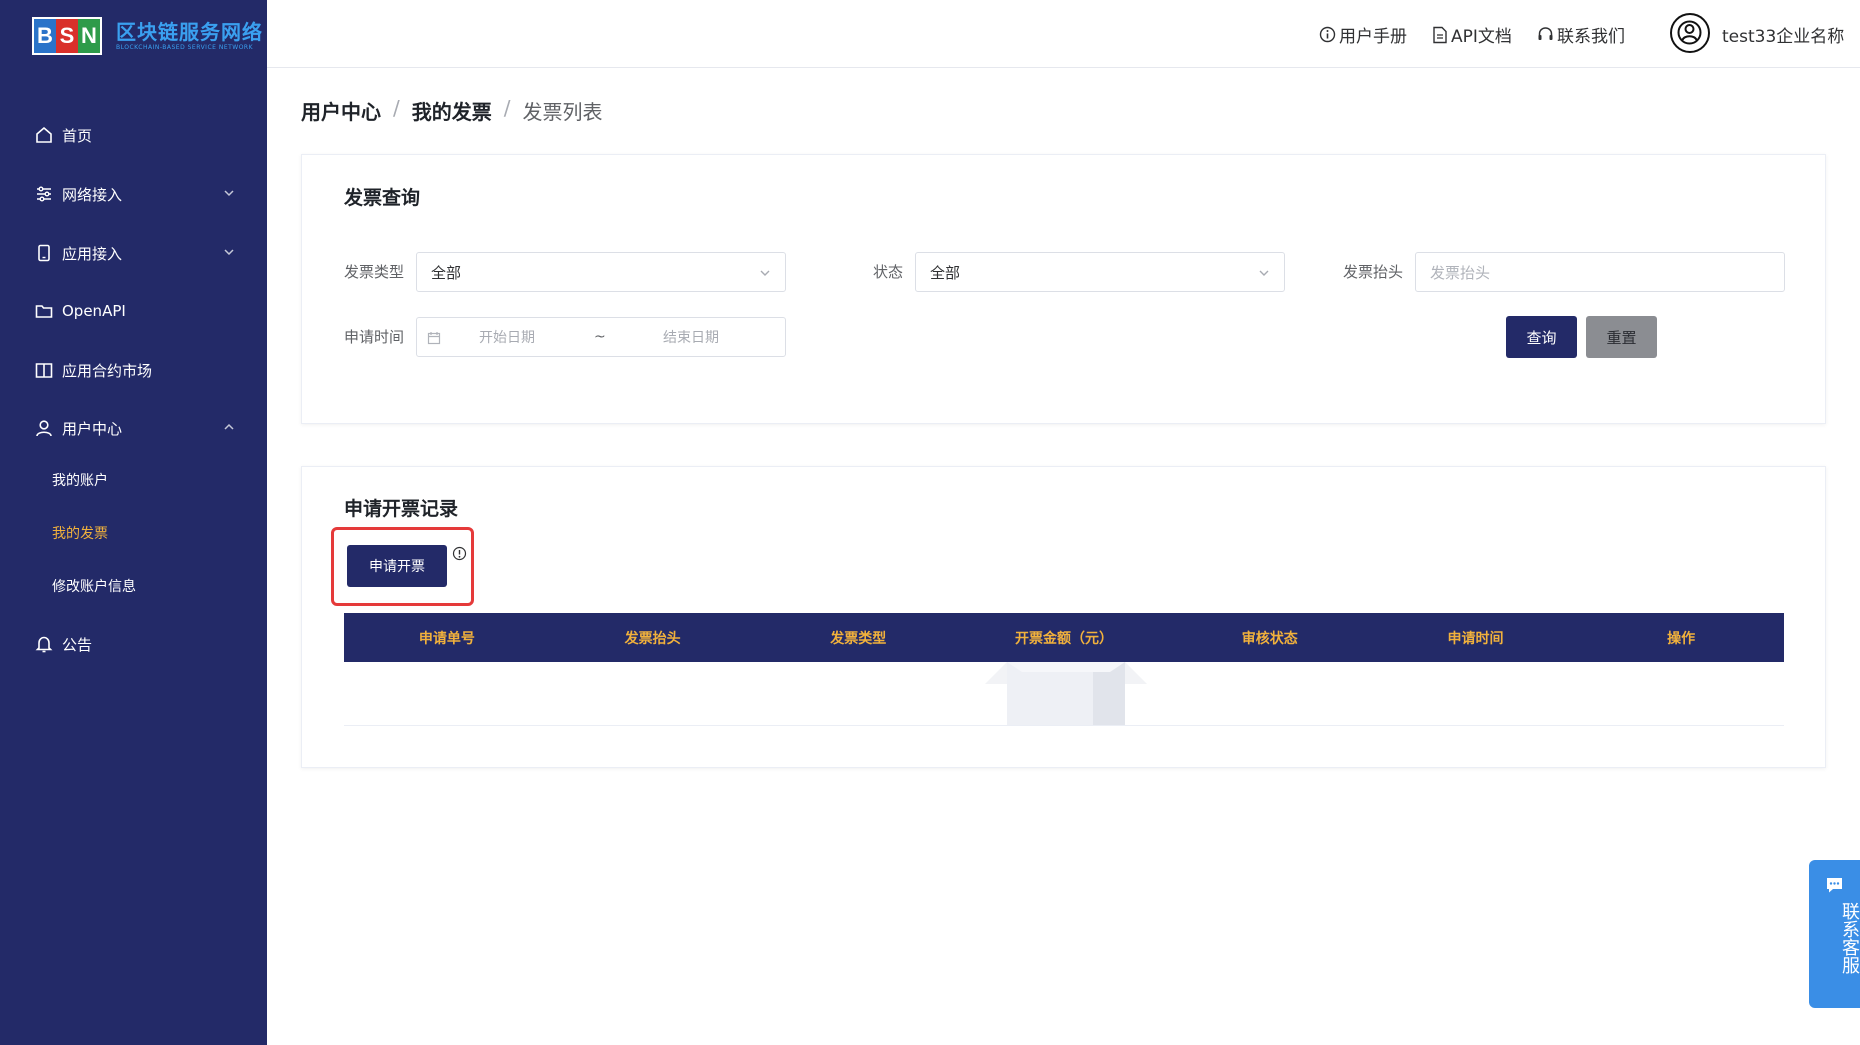 This screenshot has width=1860, height=1045. Describe the element at coordinates (1475, 638) in the screenshot. I see `column-header-apply-time: 申请时间` at that location.